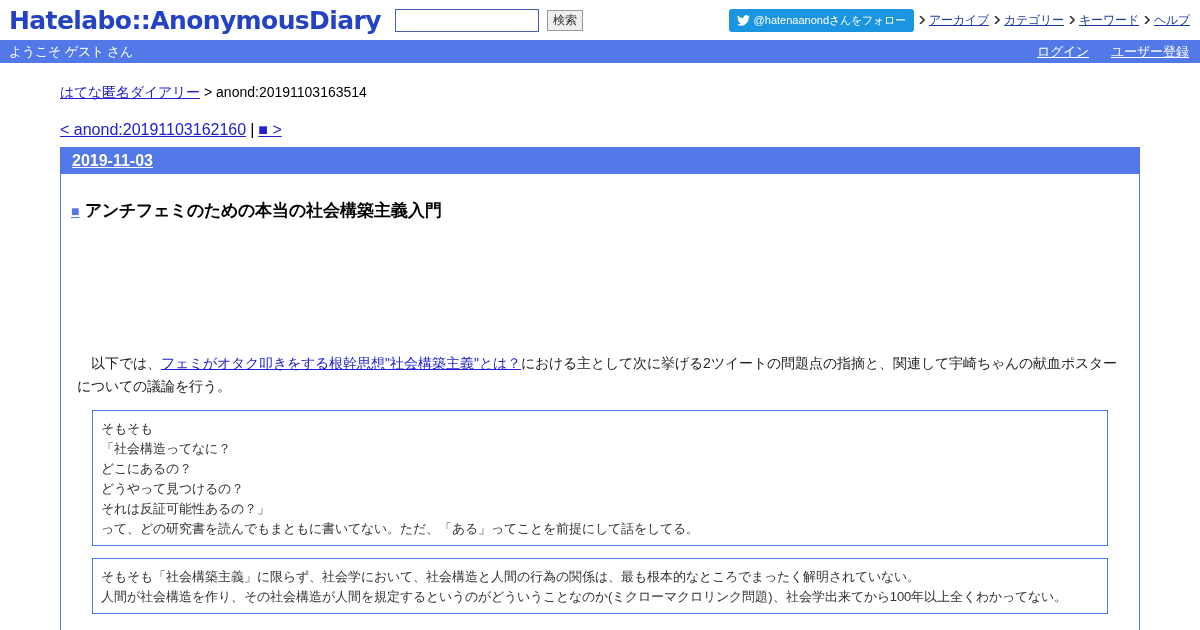 This screenshot has height=630, width=1200. What do you see at coordinates (71, 51) in the screenshot?
I see `welcome-text: ようこそ ゲスト さん` at bounding box center [71, 51].